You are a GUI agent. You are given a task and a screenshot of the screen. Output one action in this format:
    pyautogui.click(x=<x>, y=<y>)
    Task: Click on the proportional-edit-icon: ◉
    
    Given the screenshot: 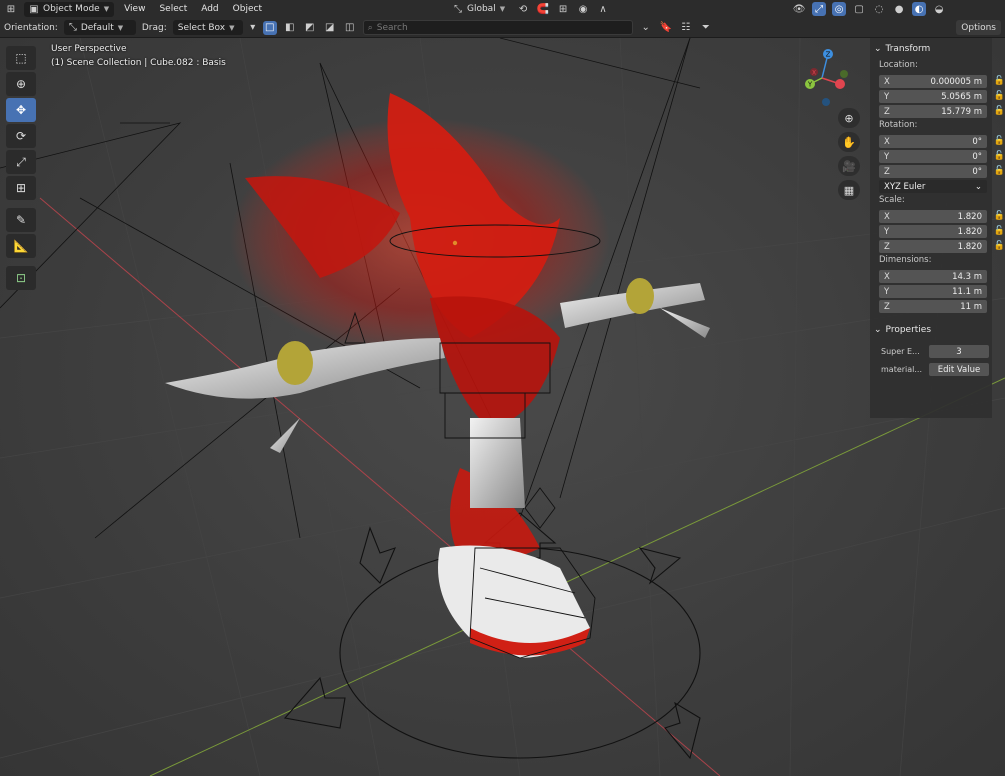 What is the action you would take?
    pyautogui.click(x=583, y=9)
    